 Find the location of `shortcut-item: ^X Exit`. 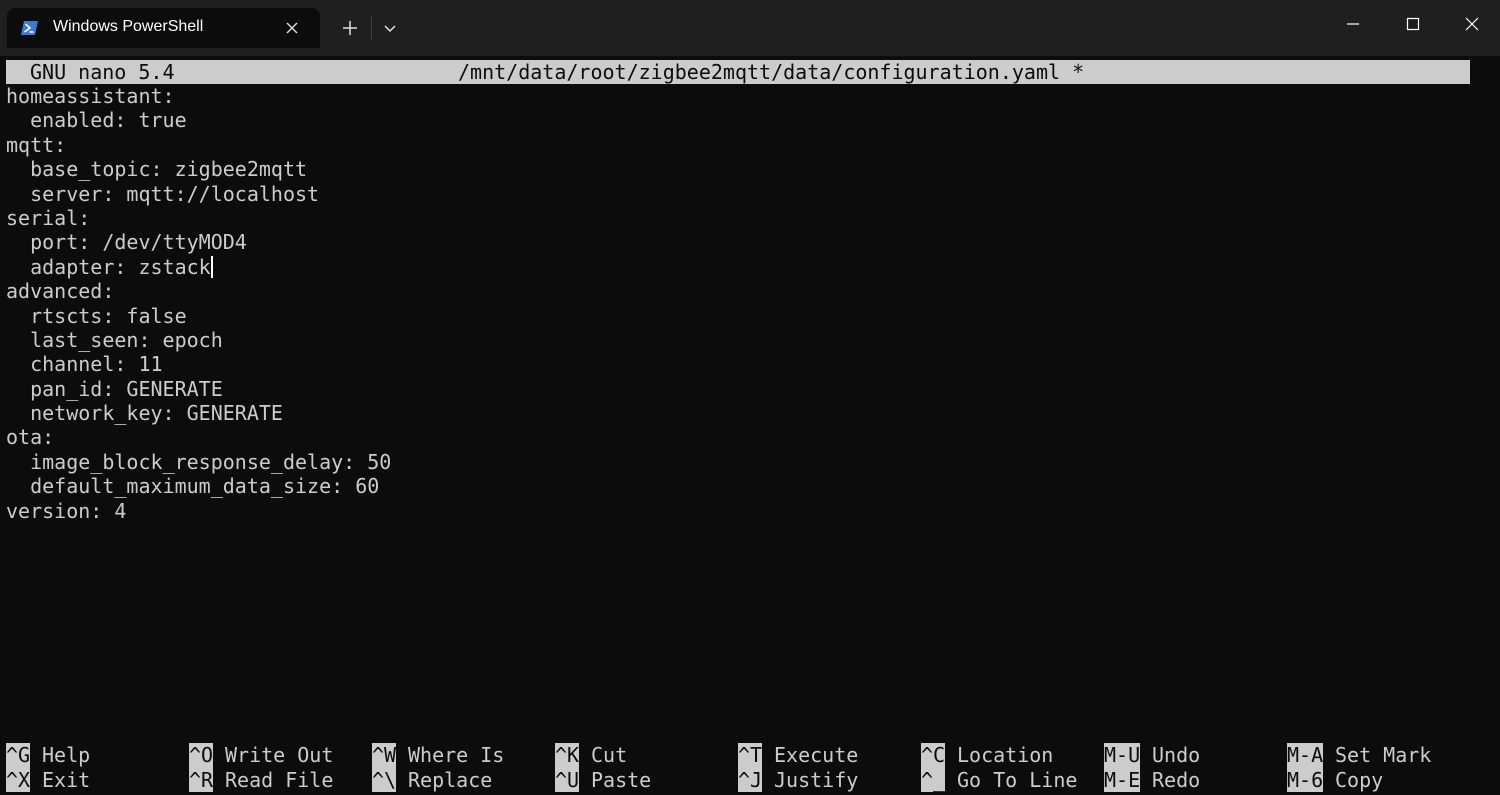

shortcut-item: ^X Exit is located at coordinates (48, 779).